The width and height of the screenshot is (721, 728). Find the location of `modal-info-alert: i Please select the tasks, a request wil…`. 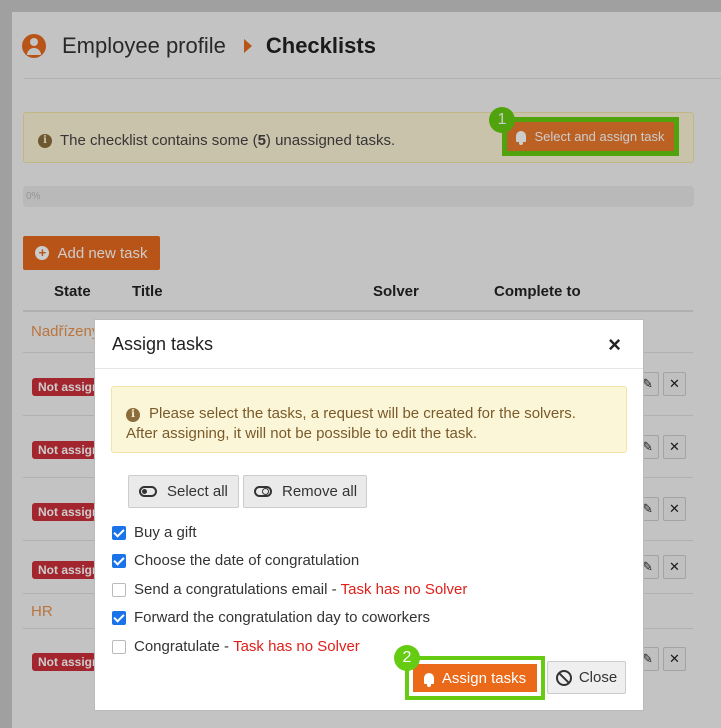

modal-info-alert: i Please select the tasks, a request wil… is located at coordinates (369, 419).